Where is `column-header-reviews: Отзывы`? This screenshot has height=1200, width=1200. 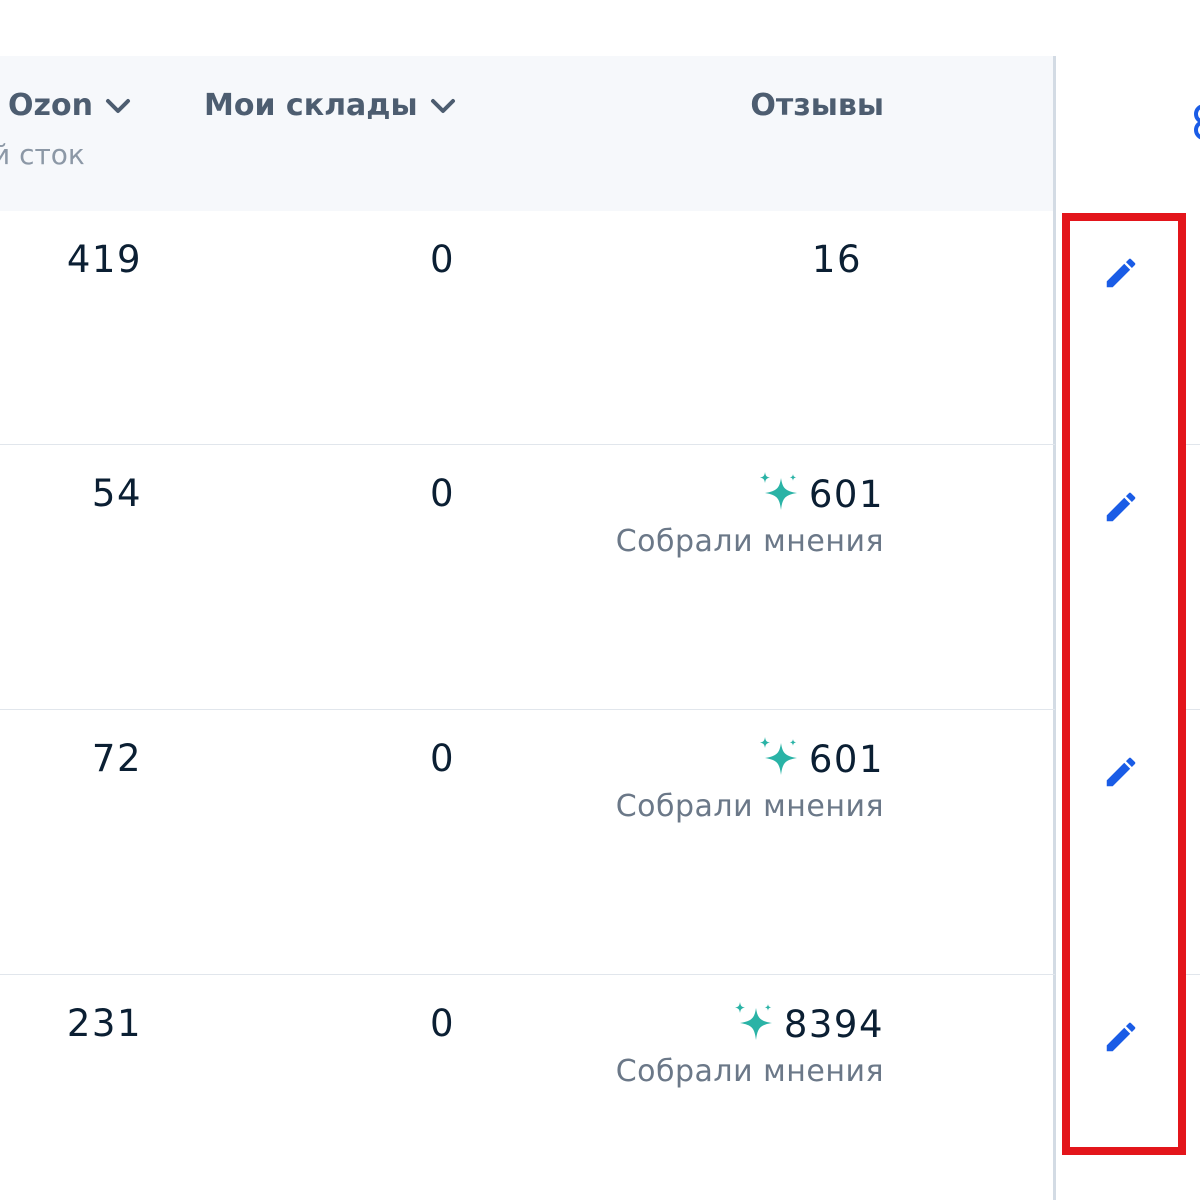 column-header-reviews: Отзывы is located at coordinates (817, 105).